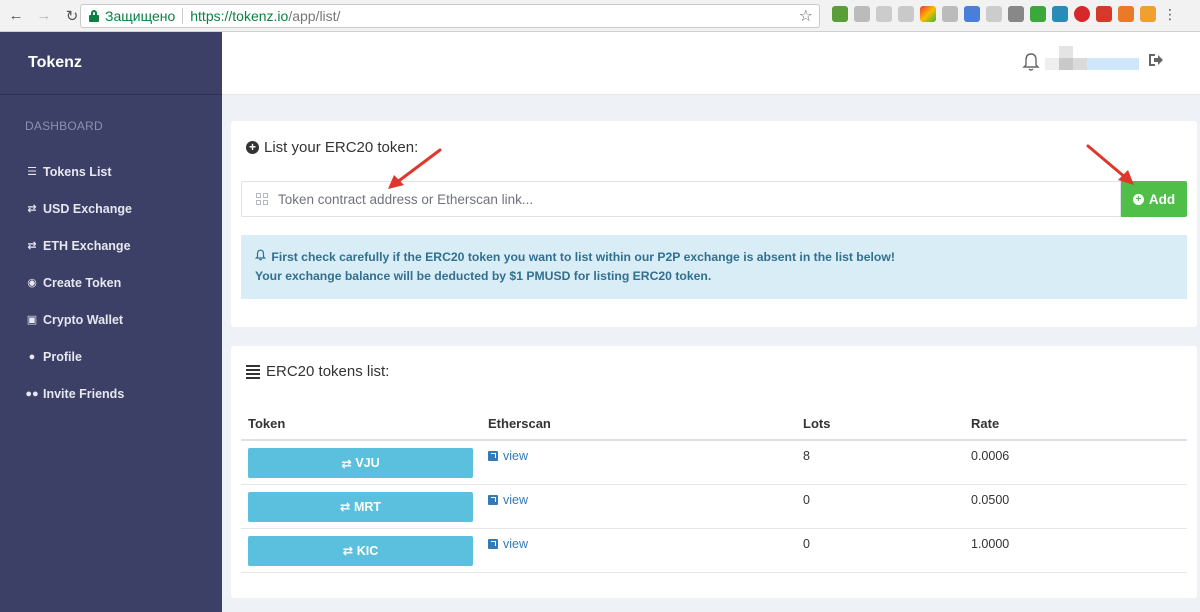 This screenshot has height=612, width=1200. I want to click on token-exchange-button: ⇄ VJU, so click(360, 463).